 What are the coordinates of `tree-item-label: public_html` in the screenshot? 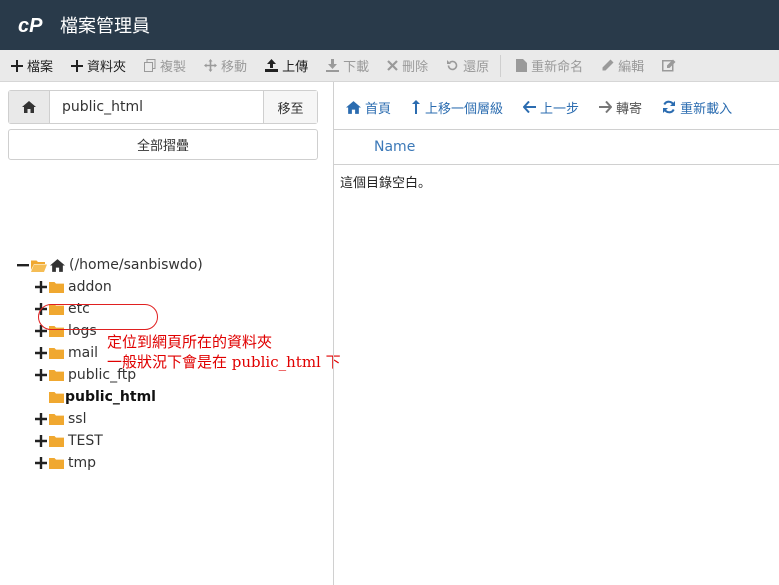 It's located at (110, 397).